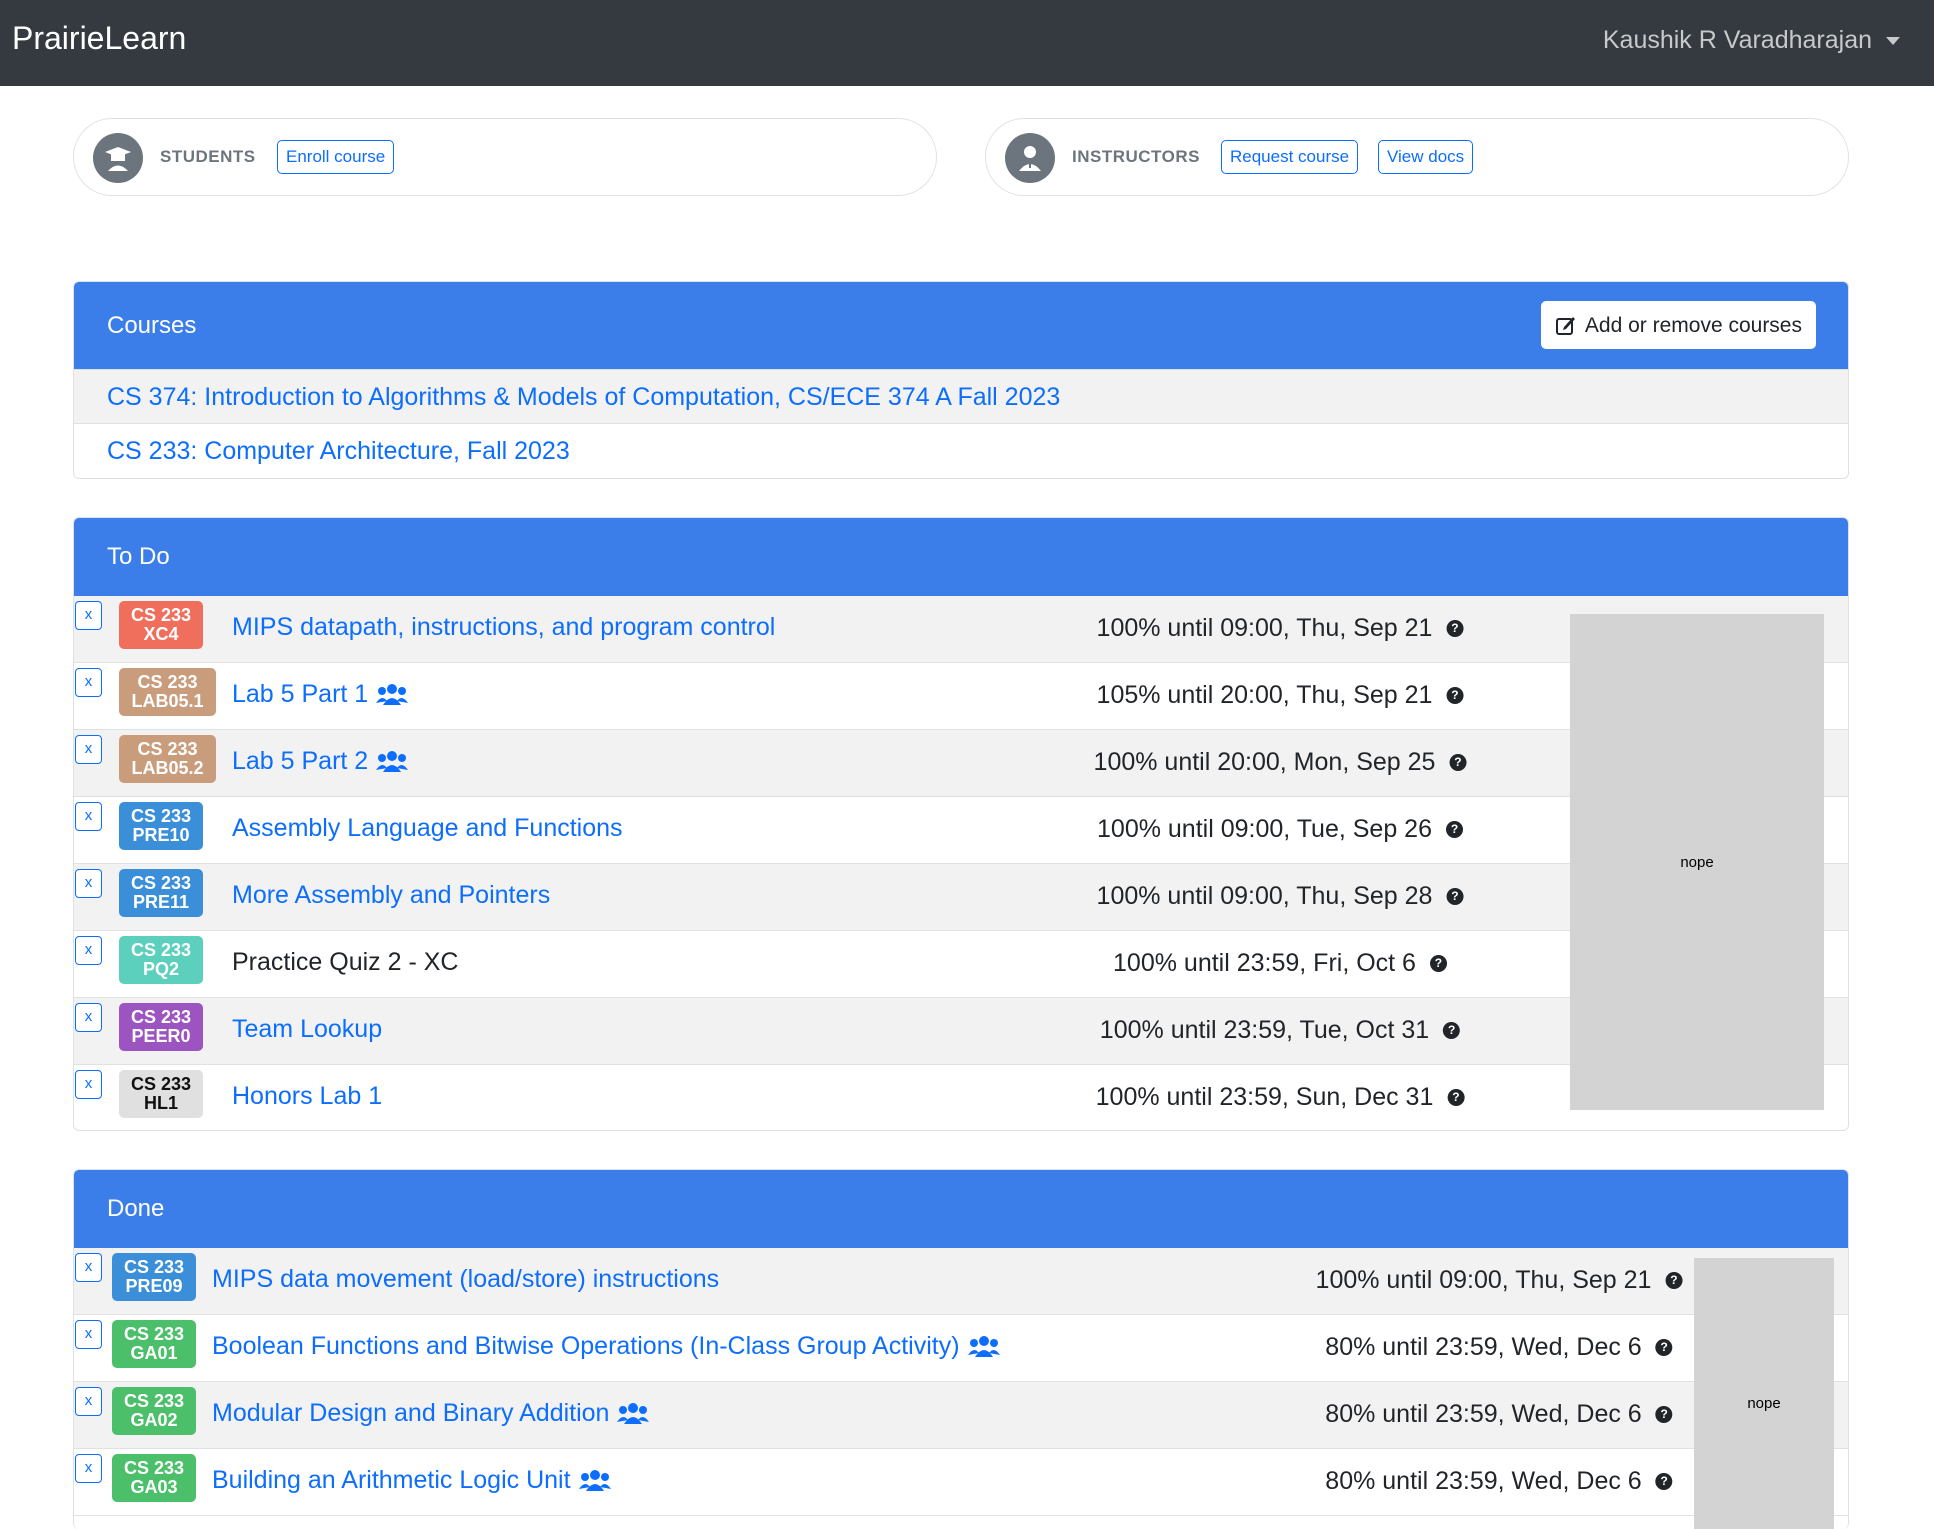  What do you see at coordinates (1426, 157) in the screenshot?
I see `view-docs-button: View docs` at bounding box center [1426, 157].